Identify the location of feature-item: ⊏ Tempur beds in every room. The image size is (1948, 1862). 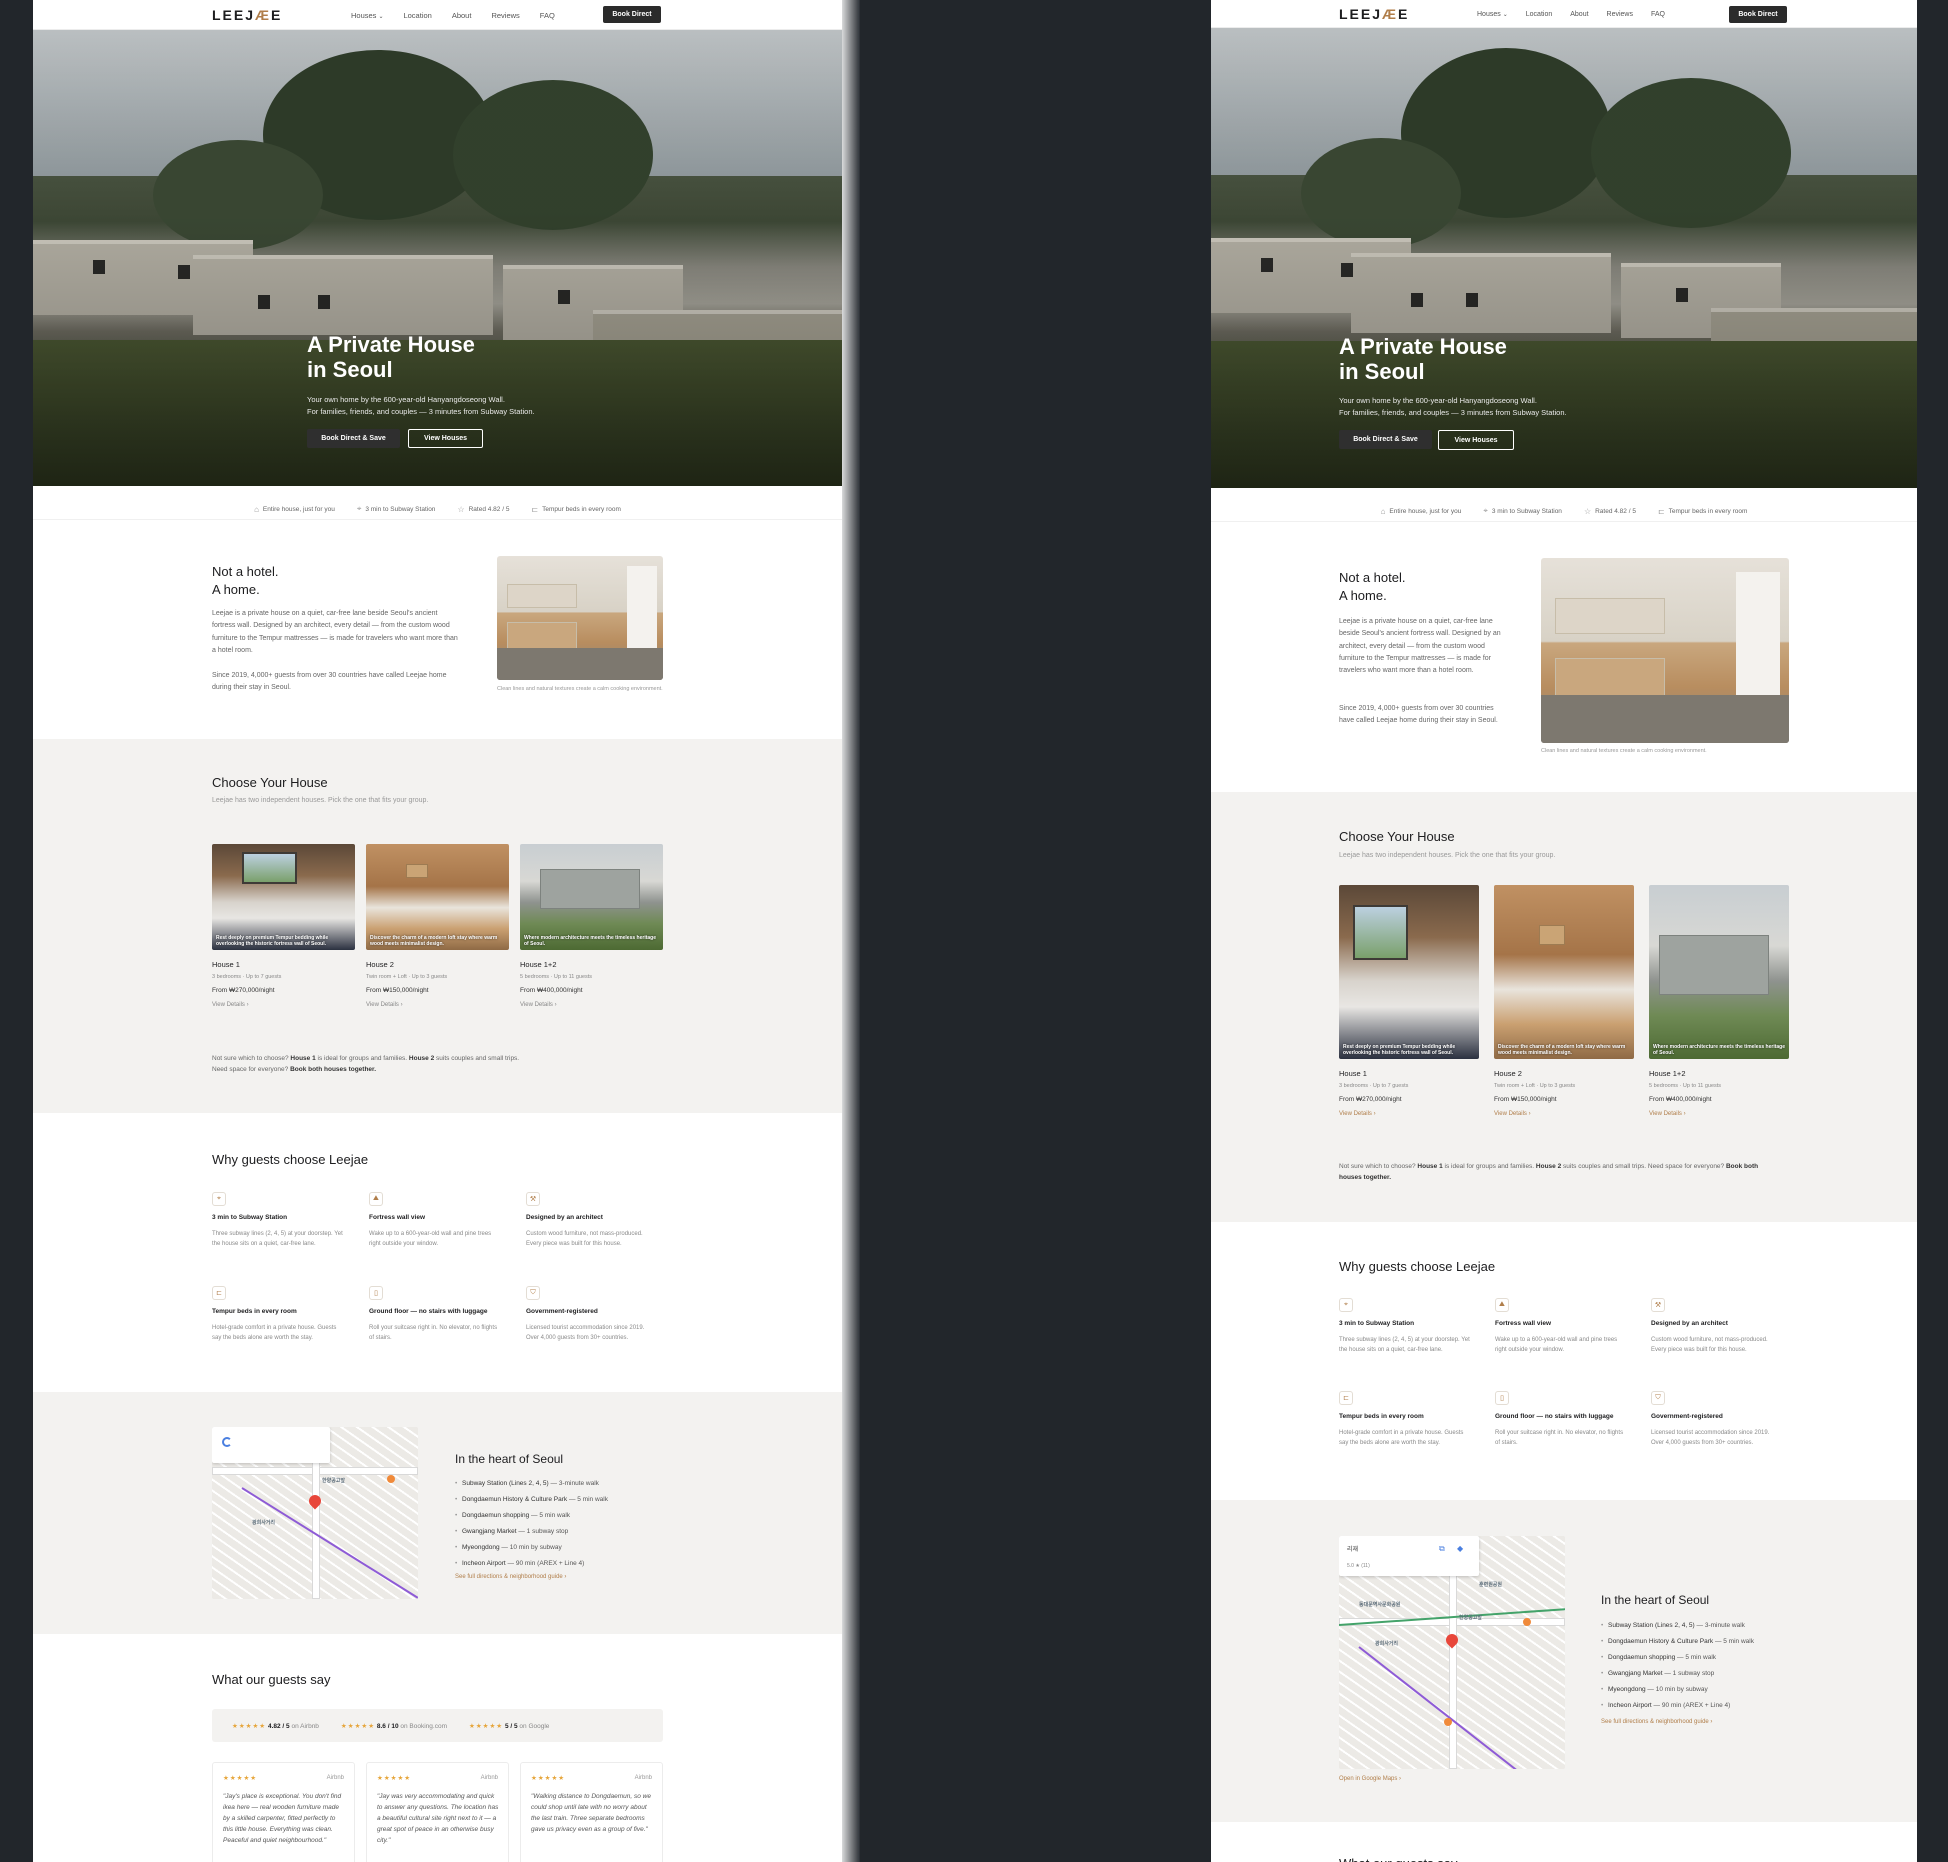
(1702, 511).